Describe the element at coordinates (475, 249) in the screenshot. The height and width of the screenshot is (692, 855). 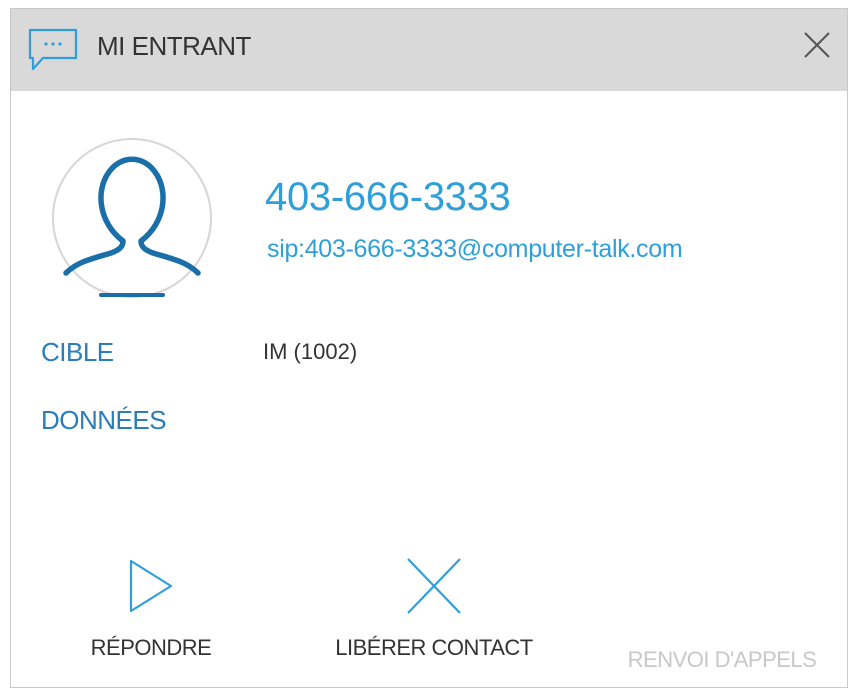
I see `contact-sip-address: sip:403-666-3333@computer-talk.com` at that location.